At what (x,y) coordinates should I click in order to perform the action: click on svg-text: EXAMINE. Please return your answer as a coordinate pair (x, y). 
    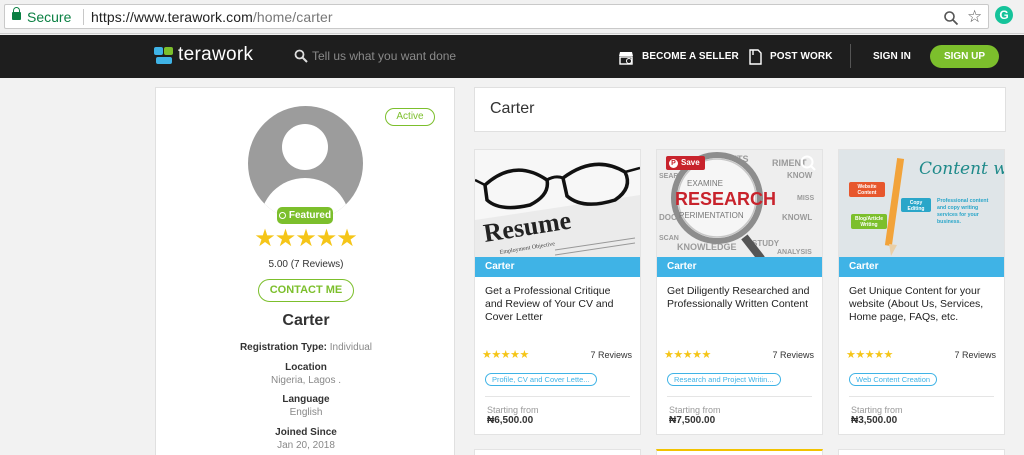
    Looking at the image, I should click on (705, 183).